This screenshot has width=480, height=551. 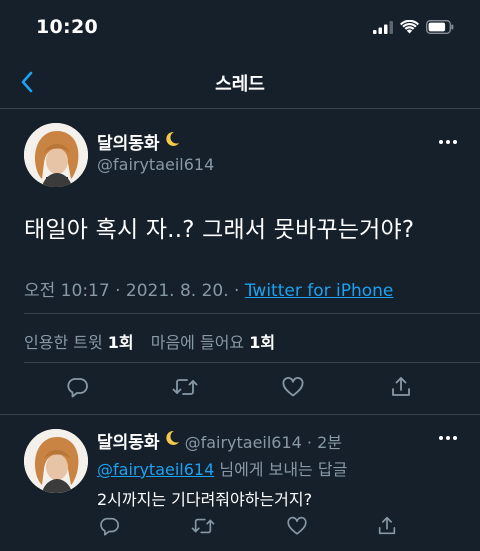 What do you see at coordinates (200, 342) in the screenshot?
I see `likes-label: 마음에 들어요` at bounding box center [200, 342].